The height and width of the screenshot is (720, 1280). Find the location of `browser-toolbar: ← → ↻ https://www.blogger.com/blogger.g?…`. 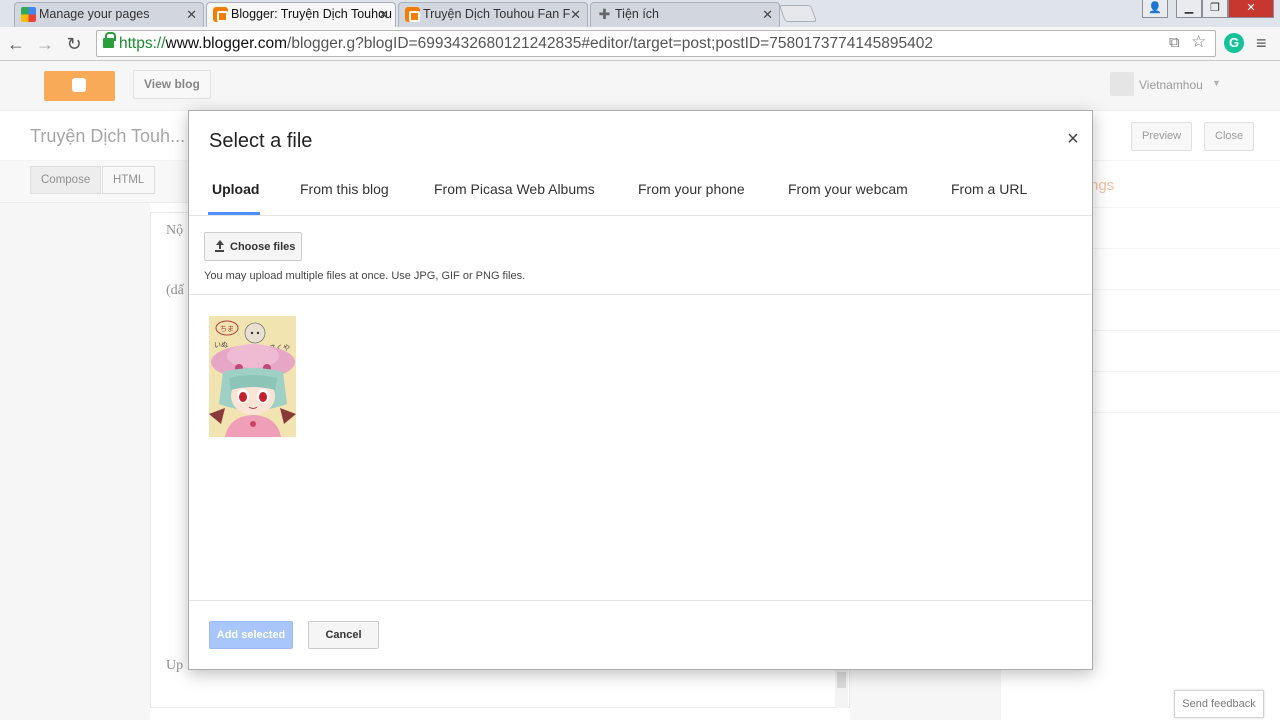

browser-toolbar: ← → ↻ https://www.blogger.com/blogger.g?… is located at coordinates (640, 44).